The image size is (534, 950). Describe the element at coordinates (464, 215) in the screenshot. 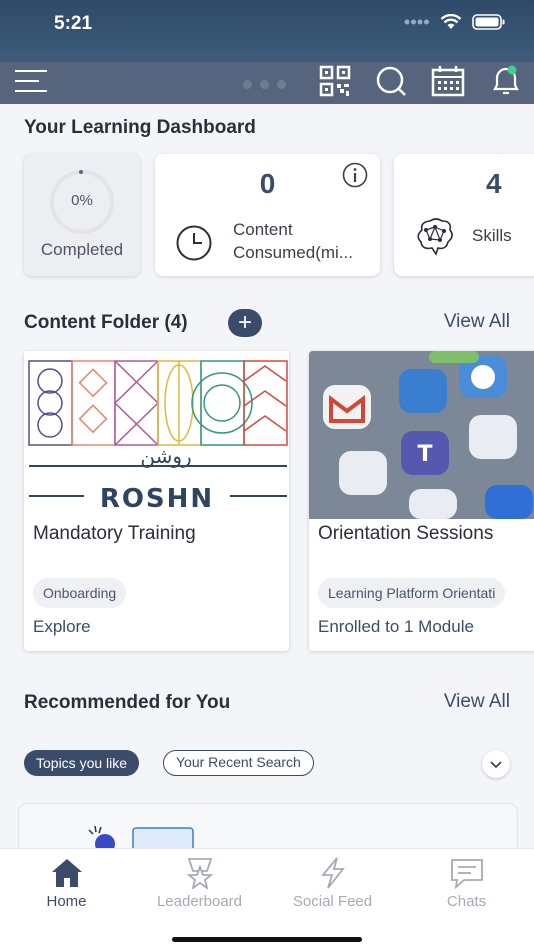

I see `skills-card: 4 Skills` at that location.